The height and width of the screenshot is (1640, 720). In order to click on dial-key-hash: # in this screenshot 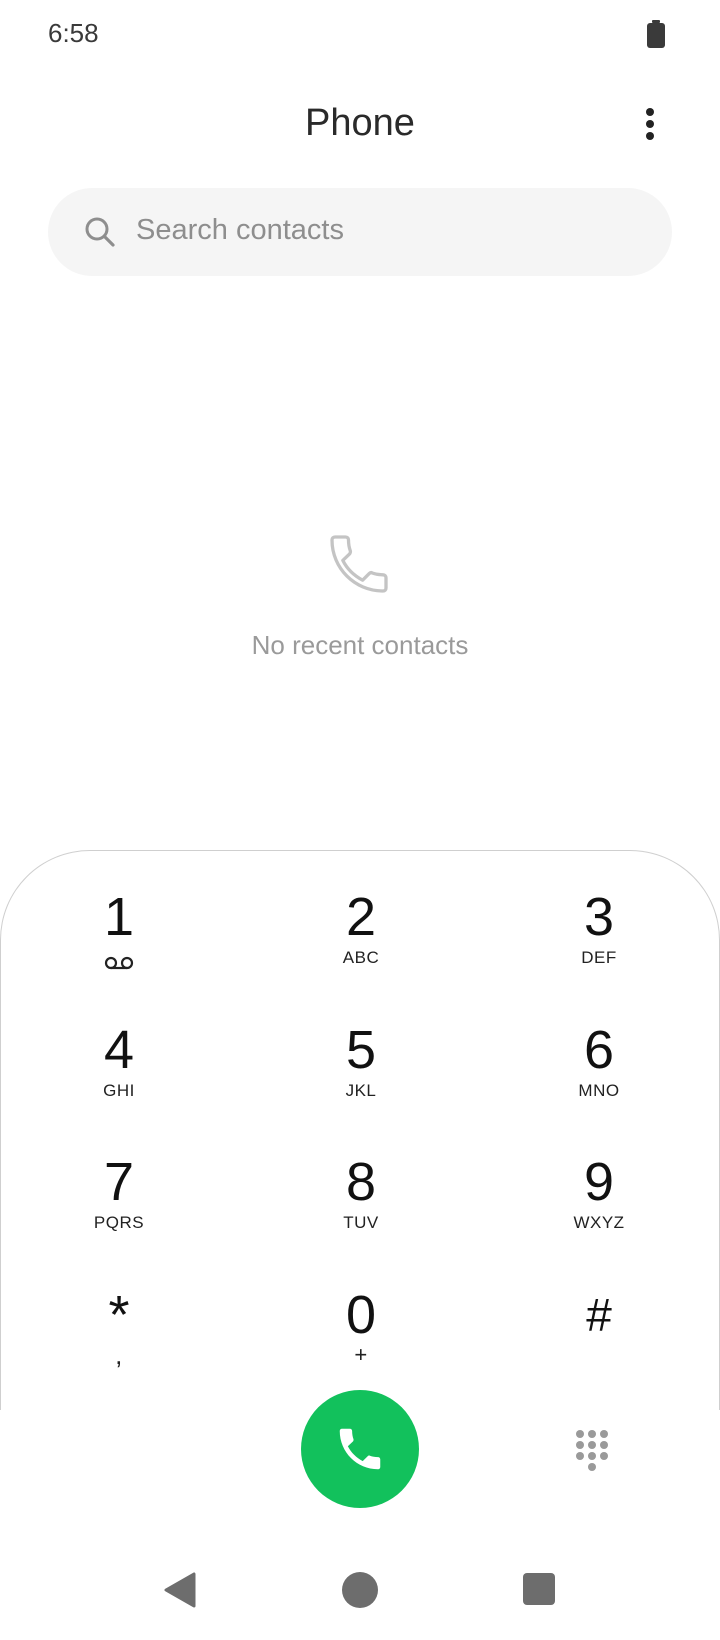, I will do `click(599, 1339)`.